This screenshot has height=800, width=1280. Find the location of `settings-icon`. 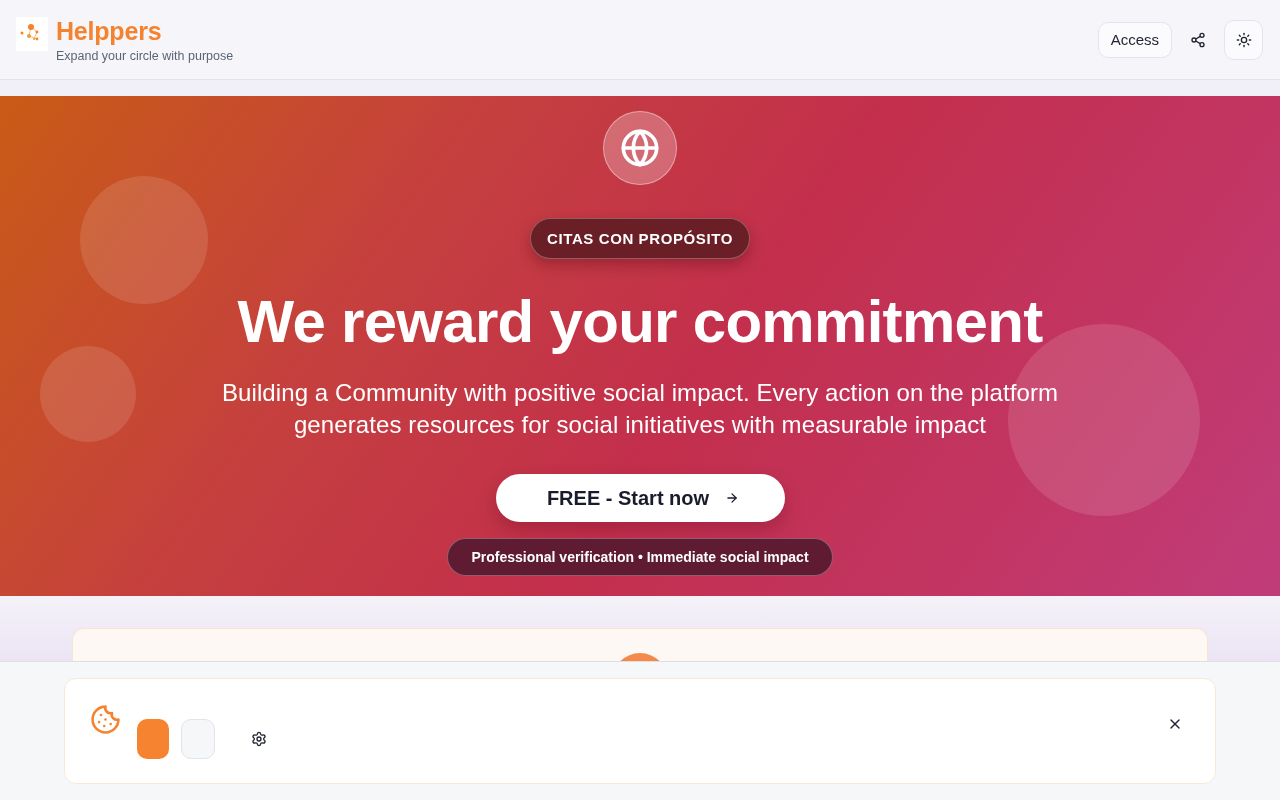

settings-icon is located at coordinates (259, 739).